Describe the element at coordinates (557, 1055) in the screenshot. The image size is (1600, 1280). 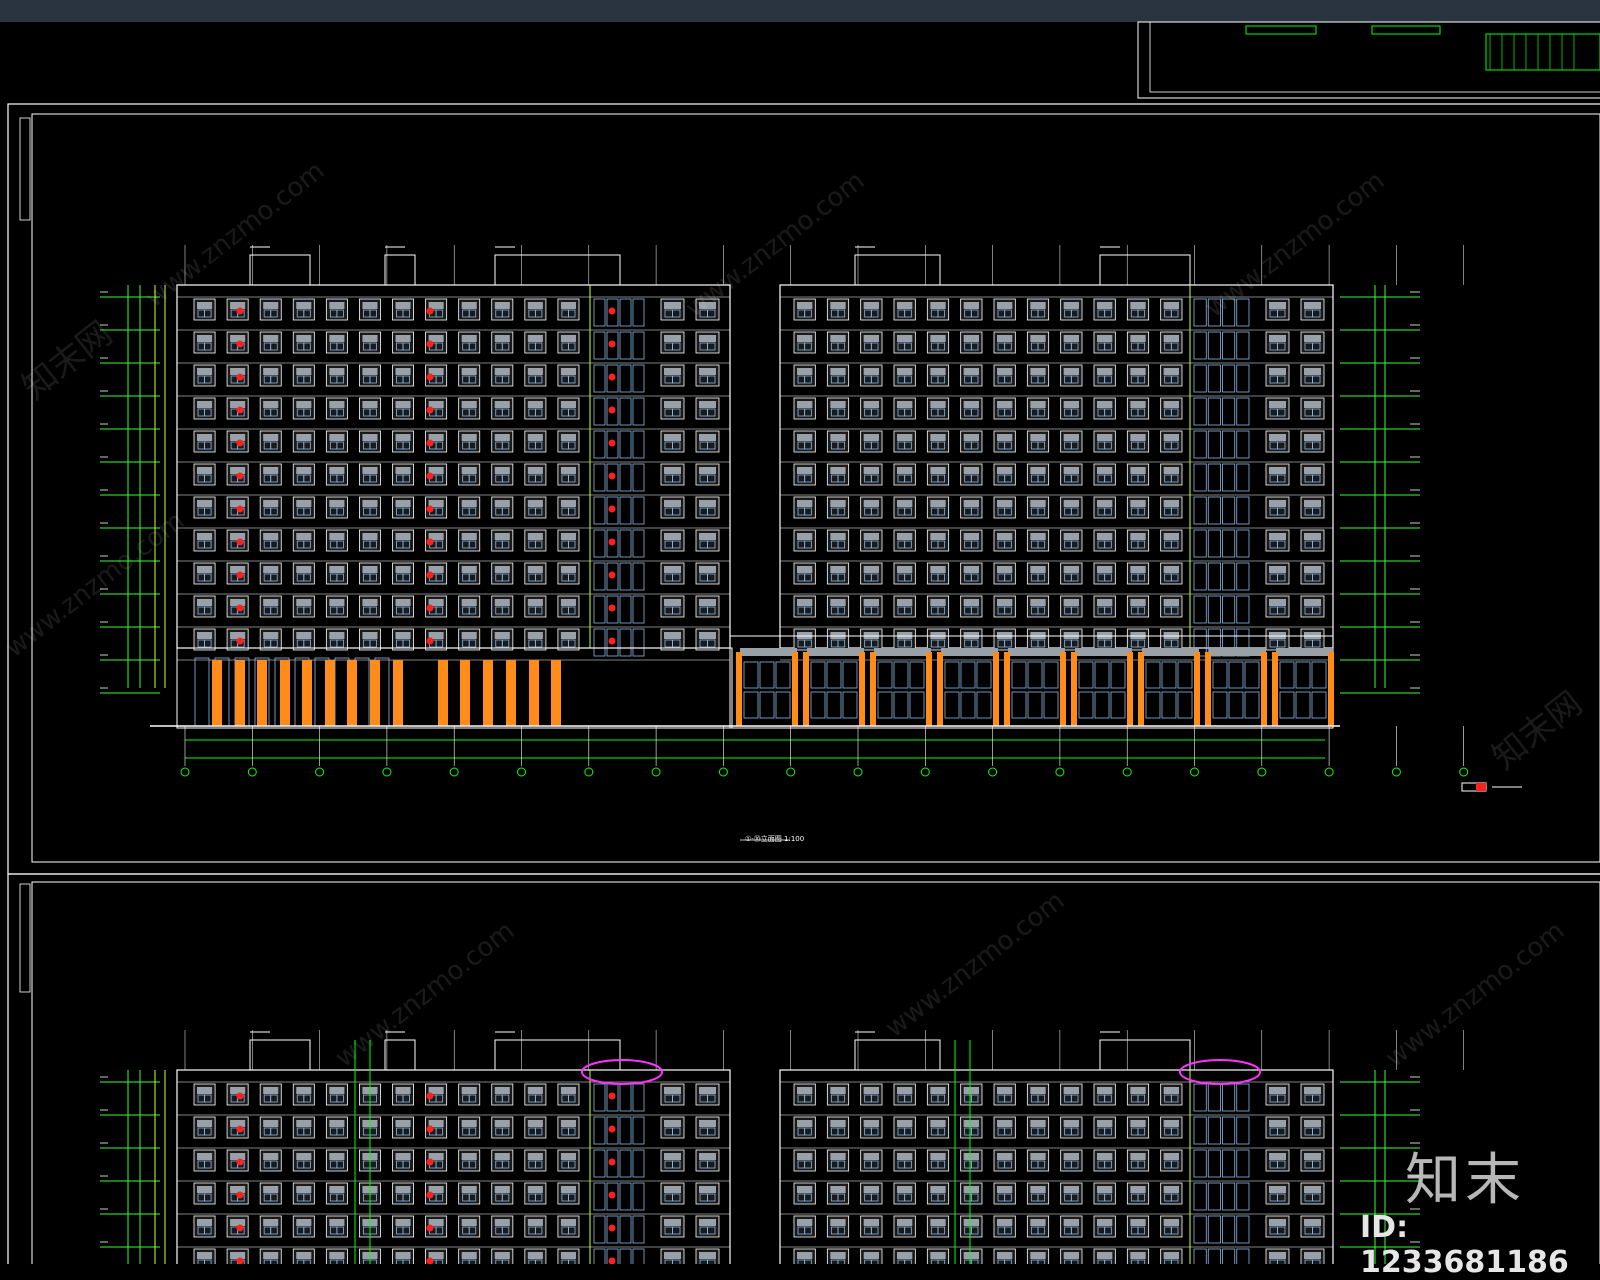
I see `roof-structure` at that location.